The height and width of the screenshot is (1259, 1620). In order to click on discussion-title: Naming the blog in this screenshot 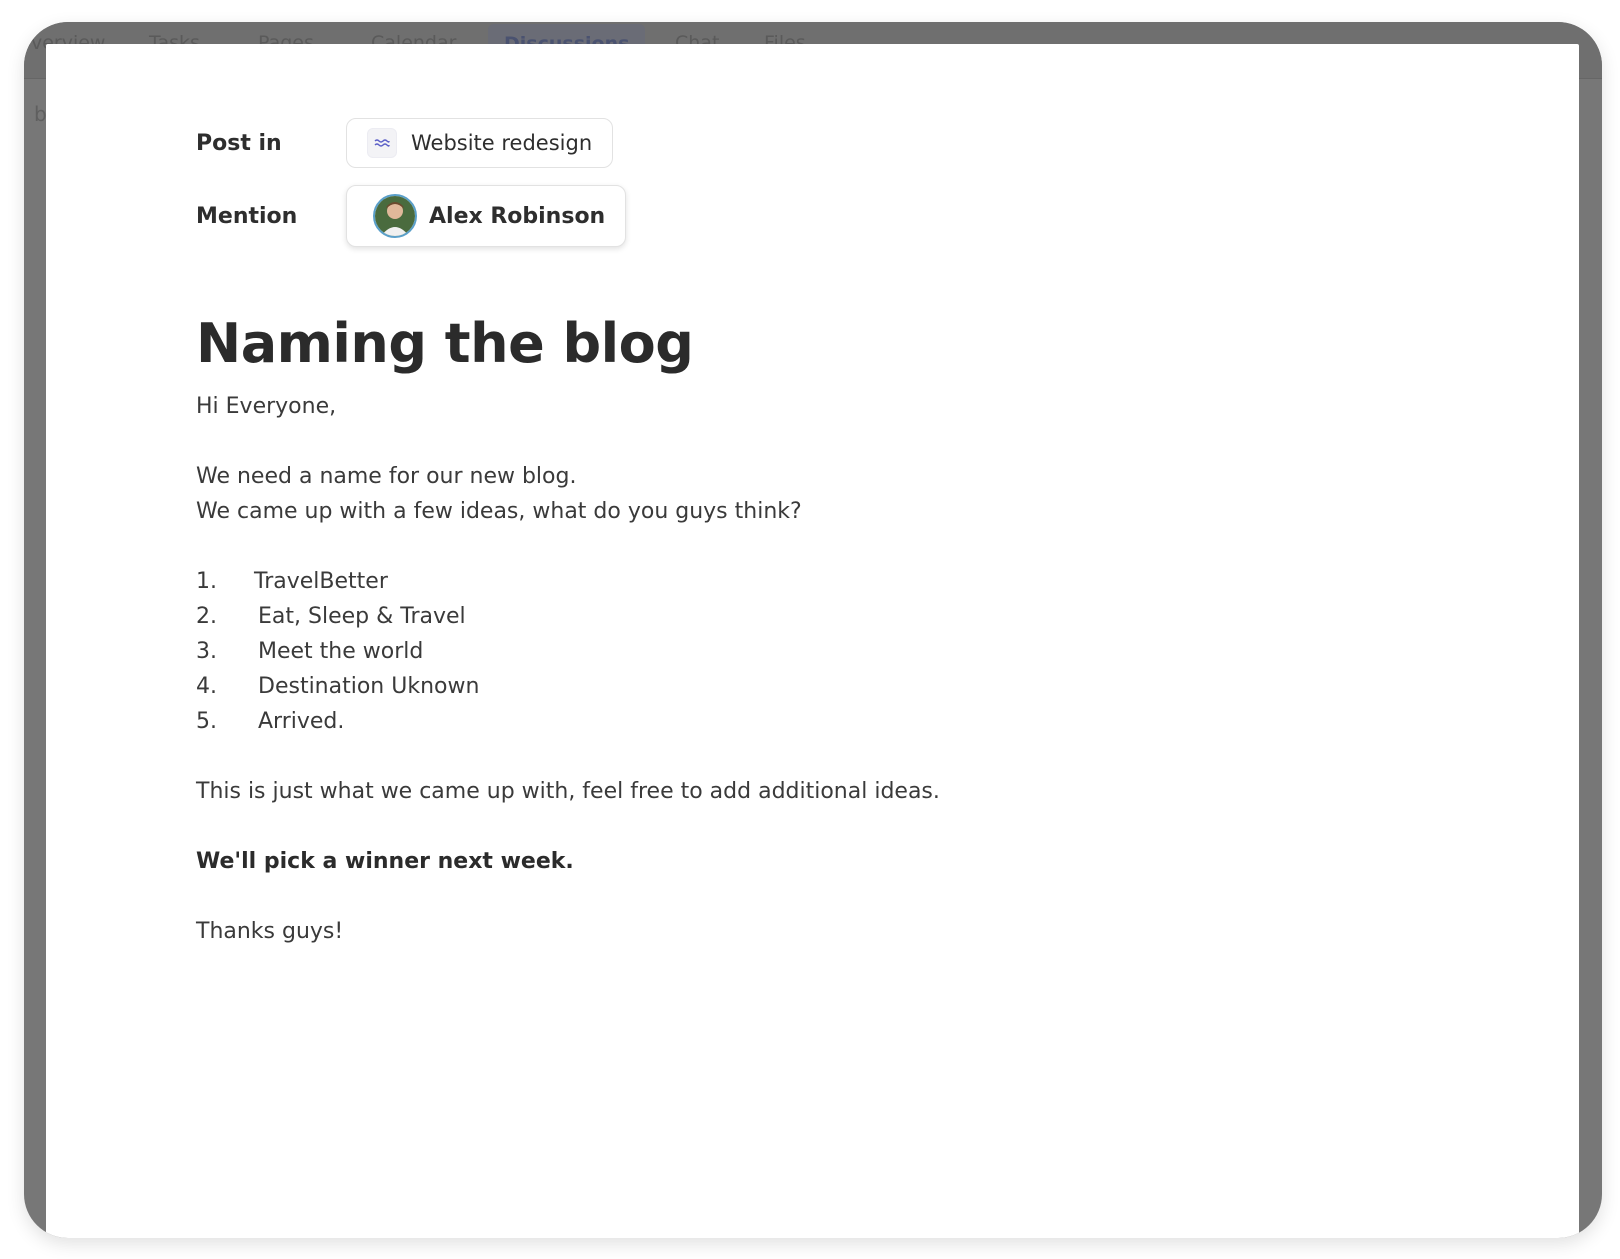, I will do `click(445, 343)`.